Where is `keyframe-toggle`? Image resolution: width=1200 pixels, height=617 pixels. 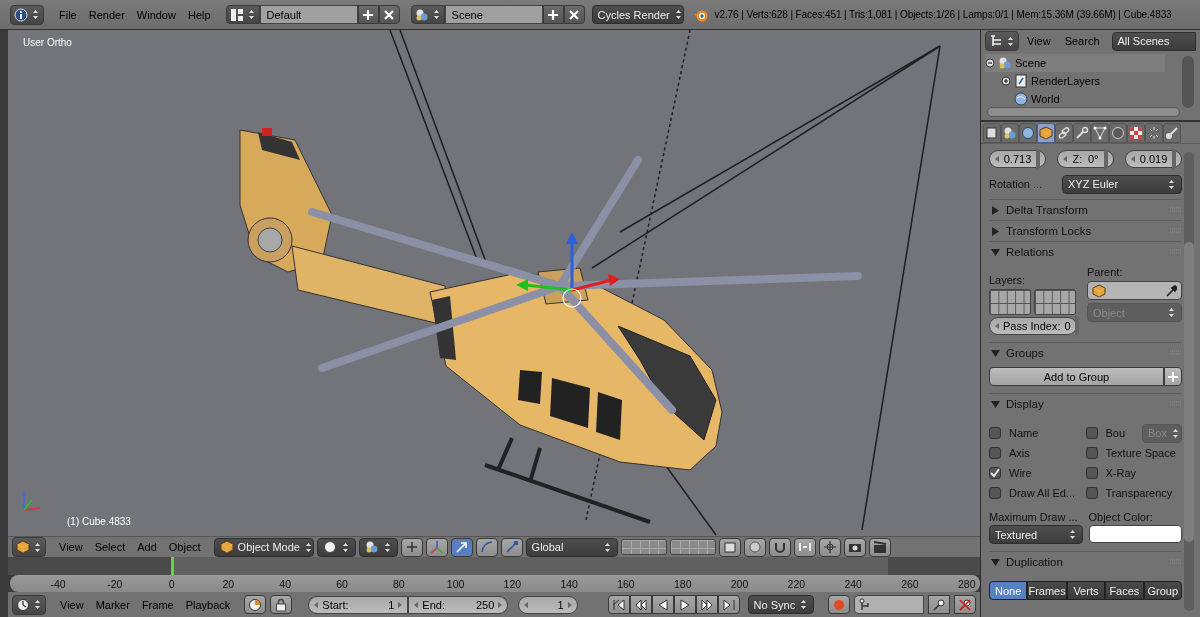
keyframe-toggle is located at coordinates (255, 604).